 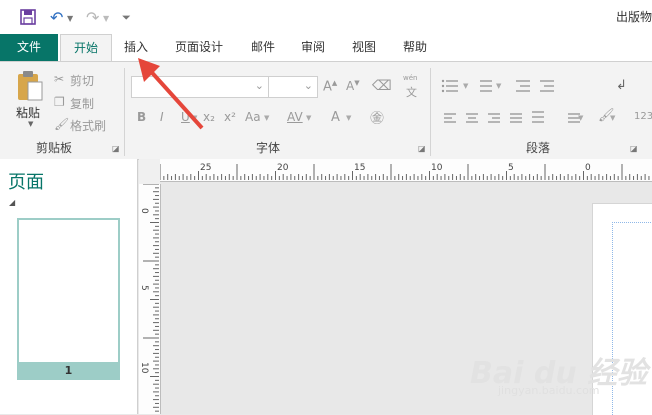 What do you see at coordinates (205, 168) in the screenshot?
I see `ruler-label: 25` at bounding box center [205, 168].